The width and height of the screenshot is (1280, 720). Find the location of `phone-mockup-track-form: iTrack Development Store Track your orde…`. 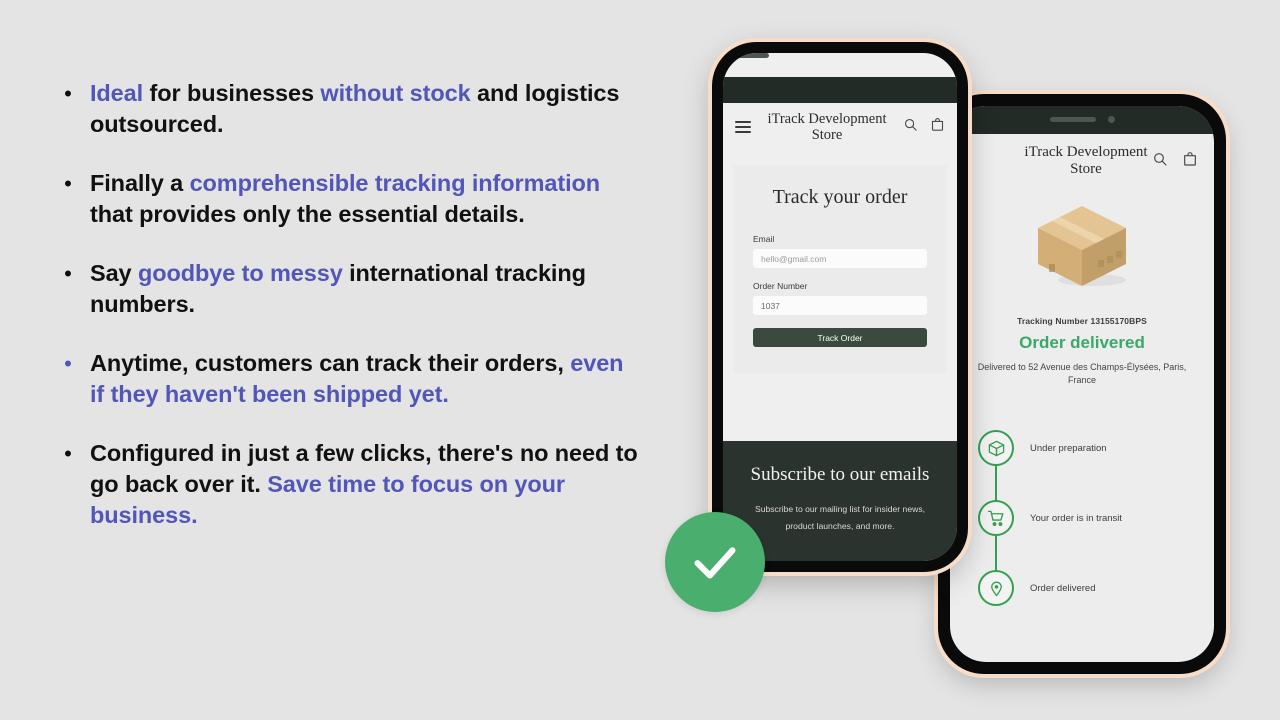

phone-mockup-track-form: iTrack Development Store Track your orde… is located at coordinates (840, 307).